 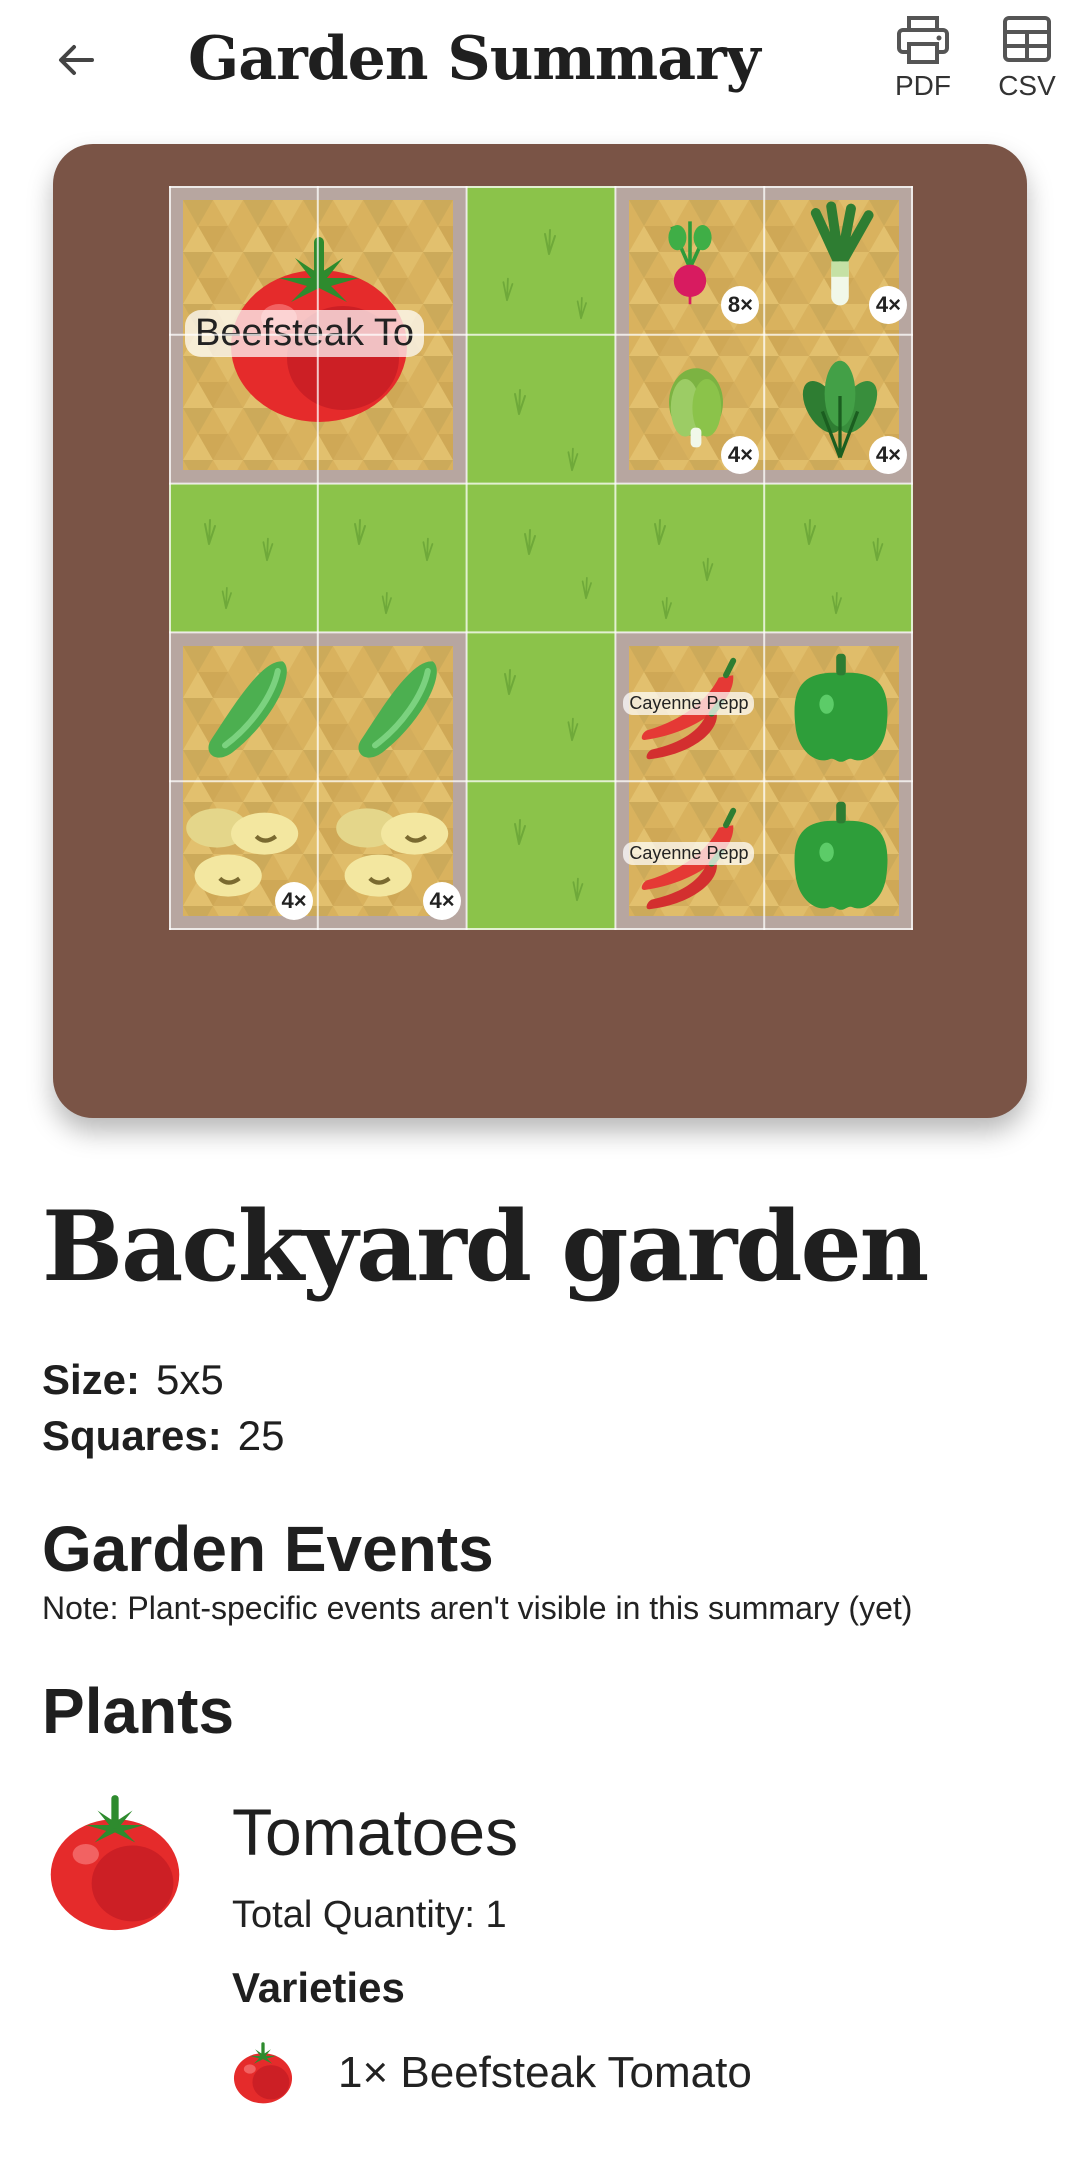 What do you see at coordinates (369, 1915) in the screenshot?
I see `total-quantity: Total Quantity: 1` at bounding box center [369, 1915].